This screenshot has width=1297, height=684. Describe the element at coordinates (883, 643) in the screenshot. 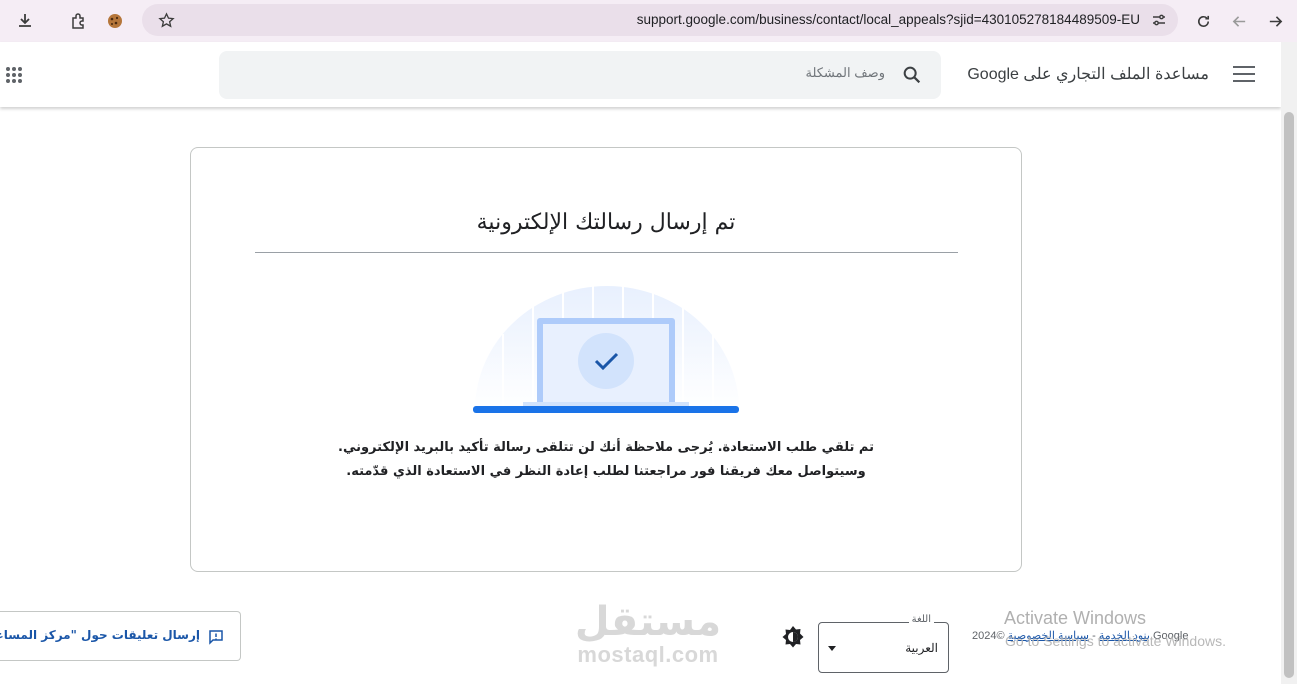

I see `language-select: اللغة العربية` at that location.